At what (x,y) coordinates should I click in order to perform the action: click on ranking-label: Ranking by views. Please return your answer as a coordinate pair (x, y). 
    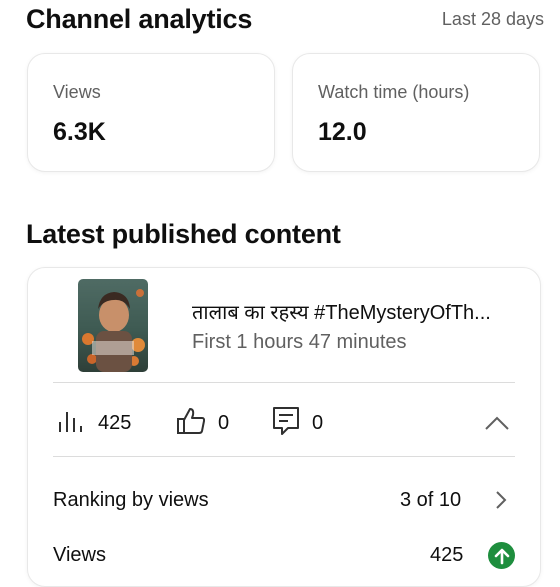
    Looking at the image, I should click on (131, 500).